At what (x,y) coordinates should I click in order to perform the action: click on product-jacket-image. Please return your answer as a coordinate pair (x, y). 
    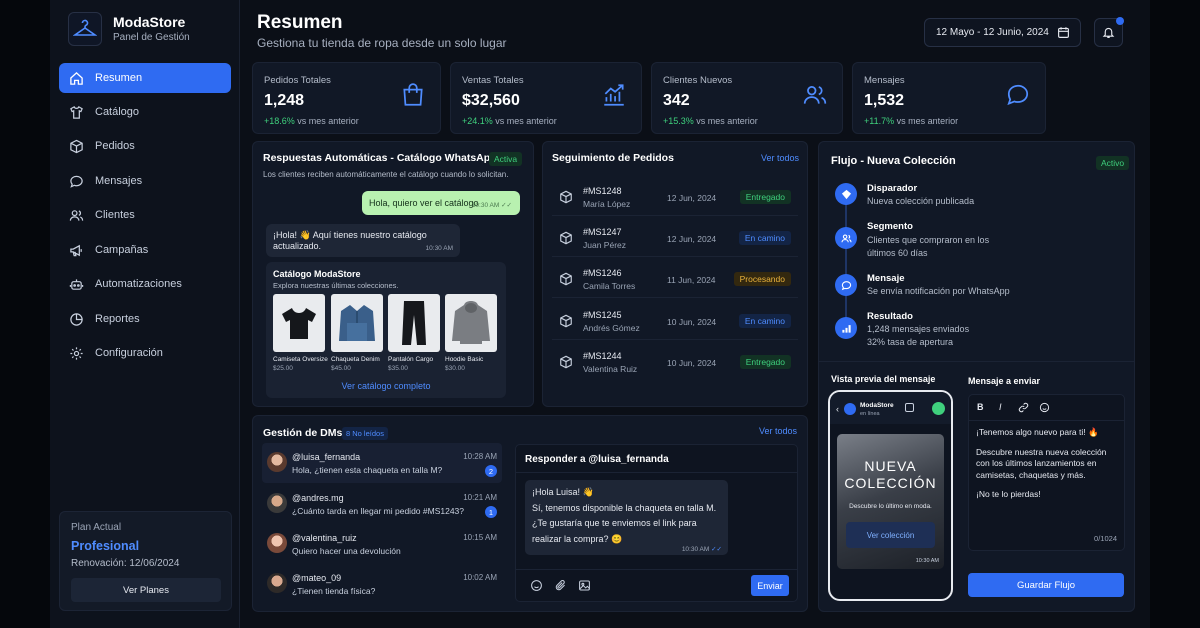
    Looking at the image, I should click on (357, 323).